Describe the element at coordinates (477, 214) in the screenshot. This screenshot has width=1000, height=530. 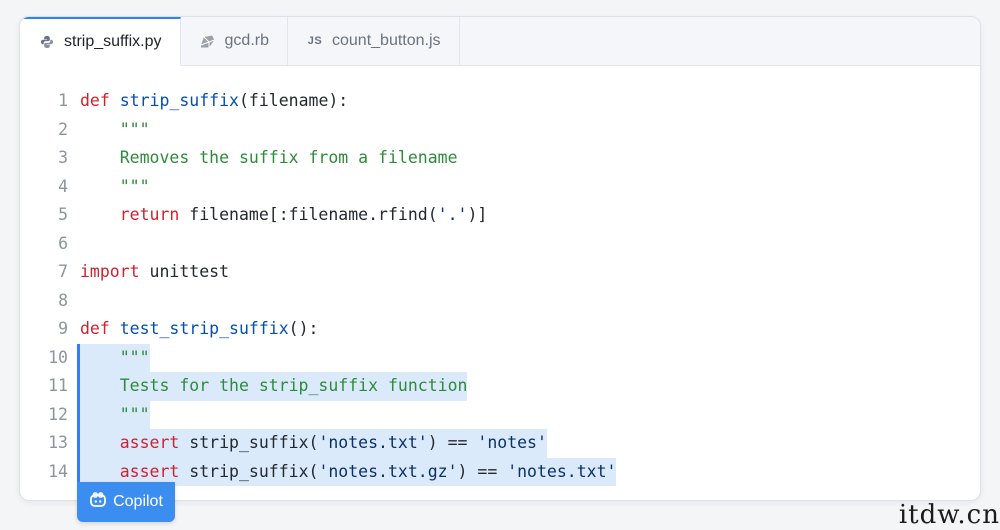
I see `code-token: )]` at that location.